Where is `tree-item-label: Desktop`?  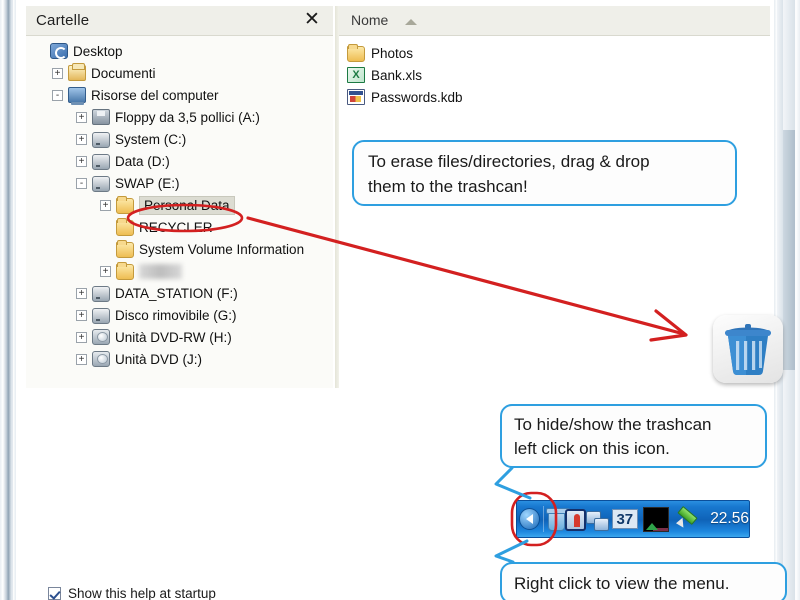
tree-item-label: Desktop is located at coordinates (98, 51).